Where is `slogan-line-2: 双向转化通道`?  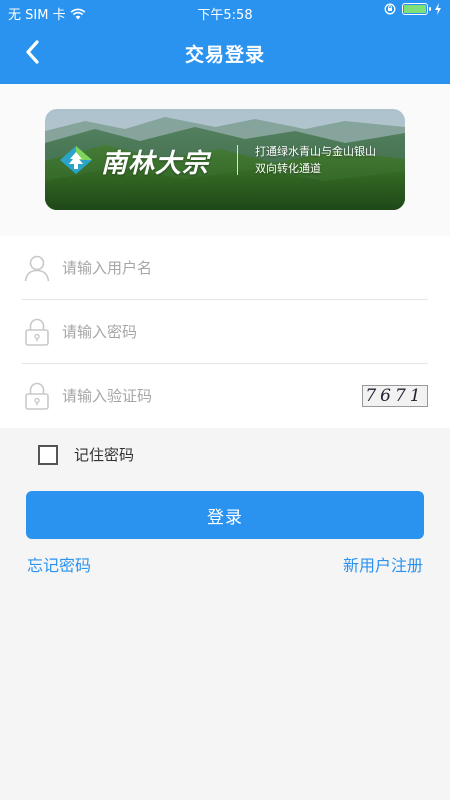 slogan-line-2: 双向转化通道 is located at coordinates (288, 168).